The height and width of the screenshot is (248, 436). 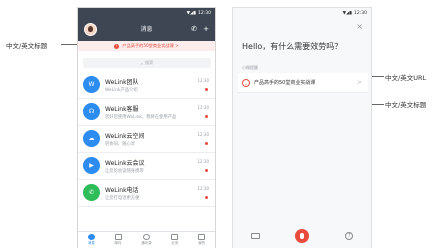 I want to click on chat-icon, so click(x=91, y=237).